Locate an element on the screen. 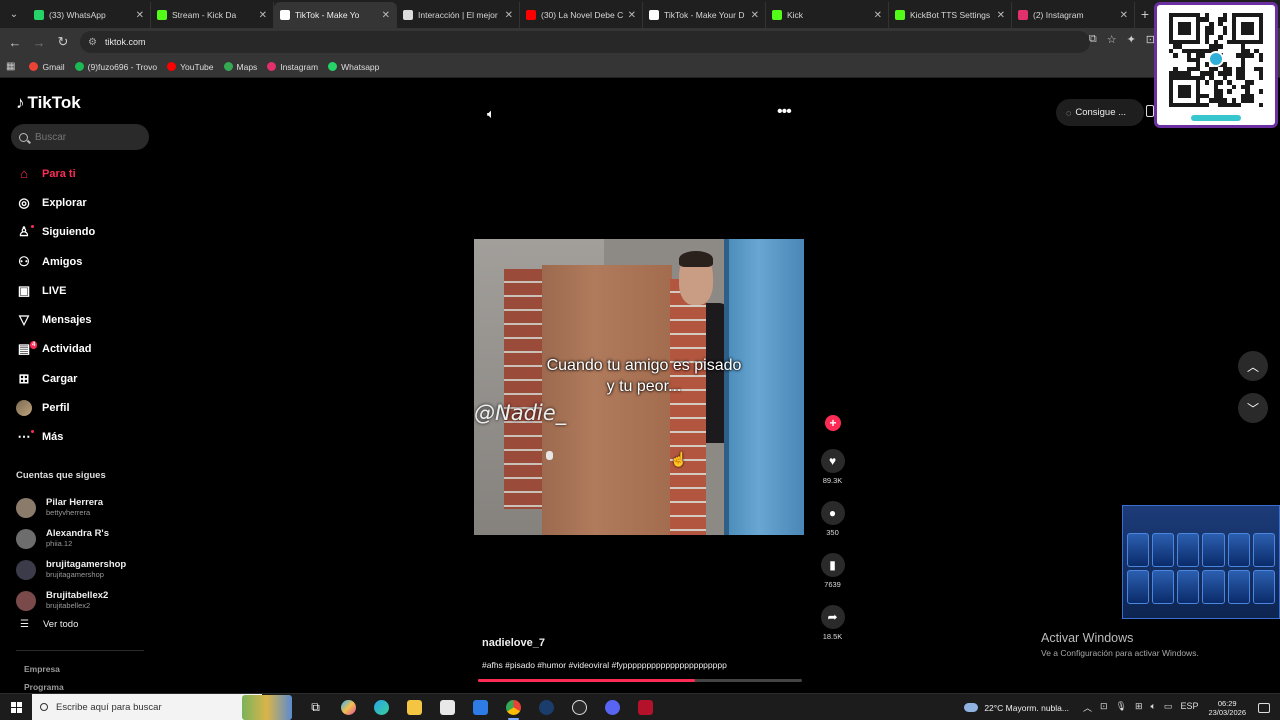  sidebar-item-amigos: ⚇ Amigos is located at coordinates (84, 261).